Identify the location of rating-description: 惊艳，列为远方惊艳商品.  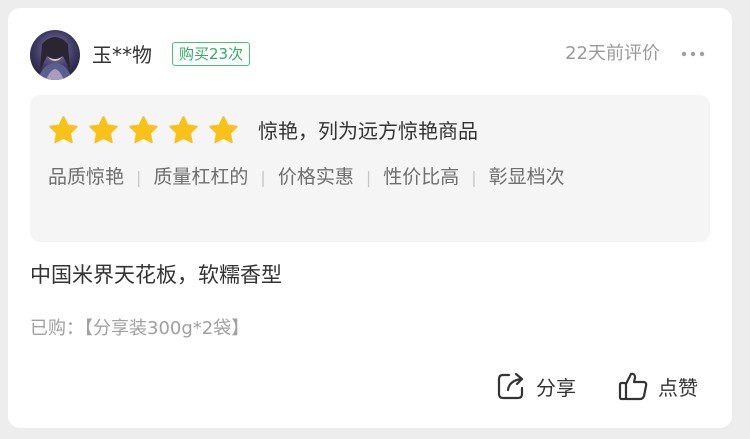
(368, 131).